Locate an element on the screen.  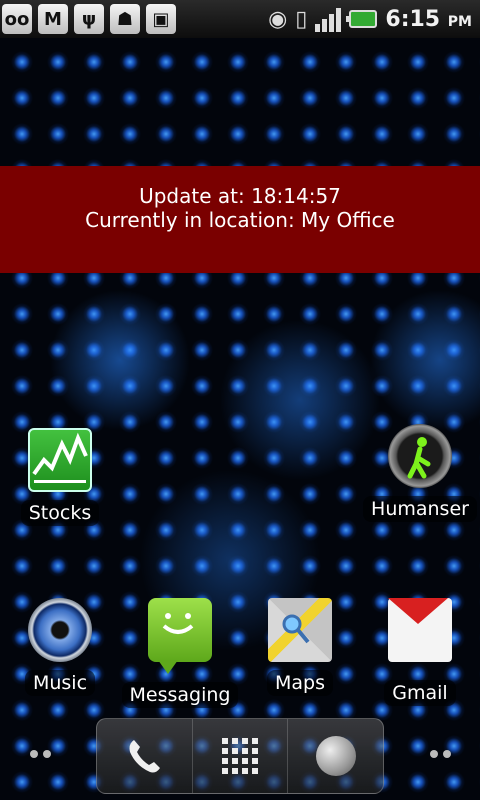
app-drawer-icon is located at coordinates (240, 756).